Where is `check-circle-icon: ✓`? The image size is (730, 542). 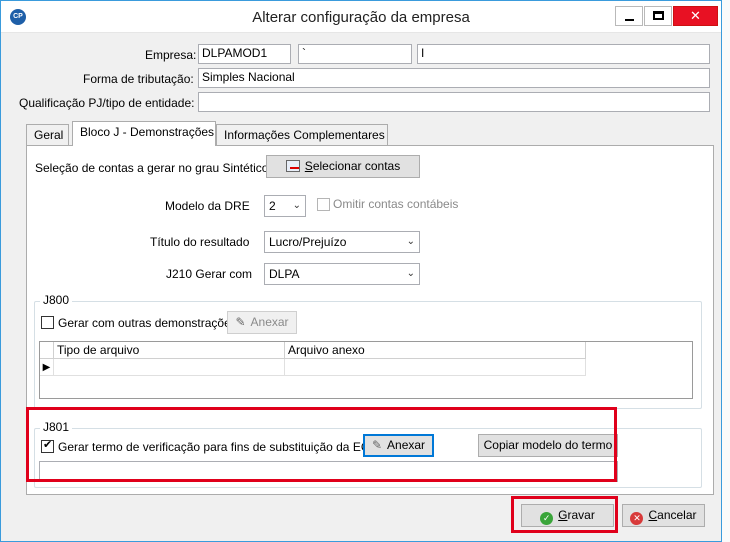 check-circle-icon: ✓ is located at coordinates (547, 518).